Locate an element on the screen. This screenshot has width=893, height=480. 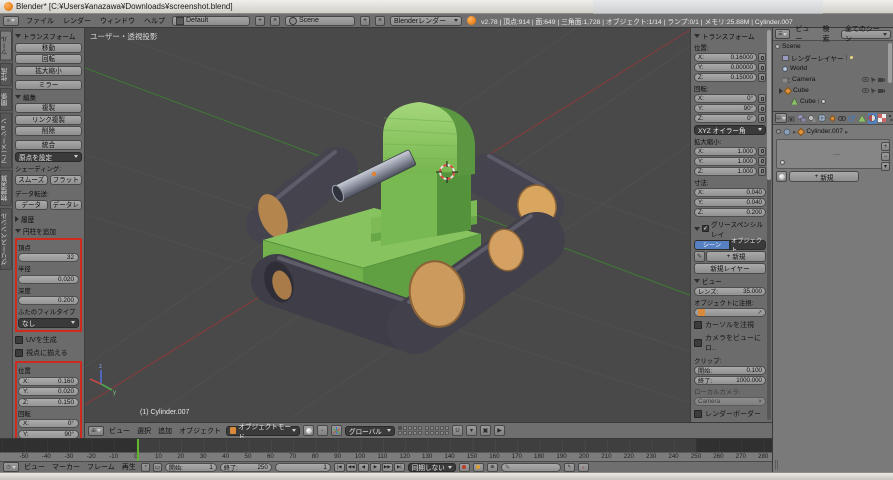
add-slot-button: + is located at coordinates (885, 146).